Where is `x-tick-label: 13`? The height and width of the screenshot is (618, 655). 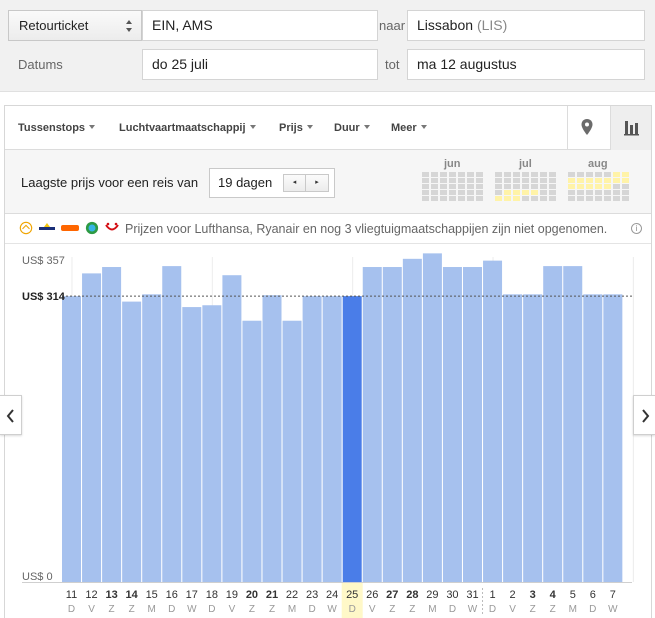
x-tick-label: 13 is located at coordinates (111, 595).